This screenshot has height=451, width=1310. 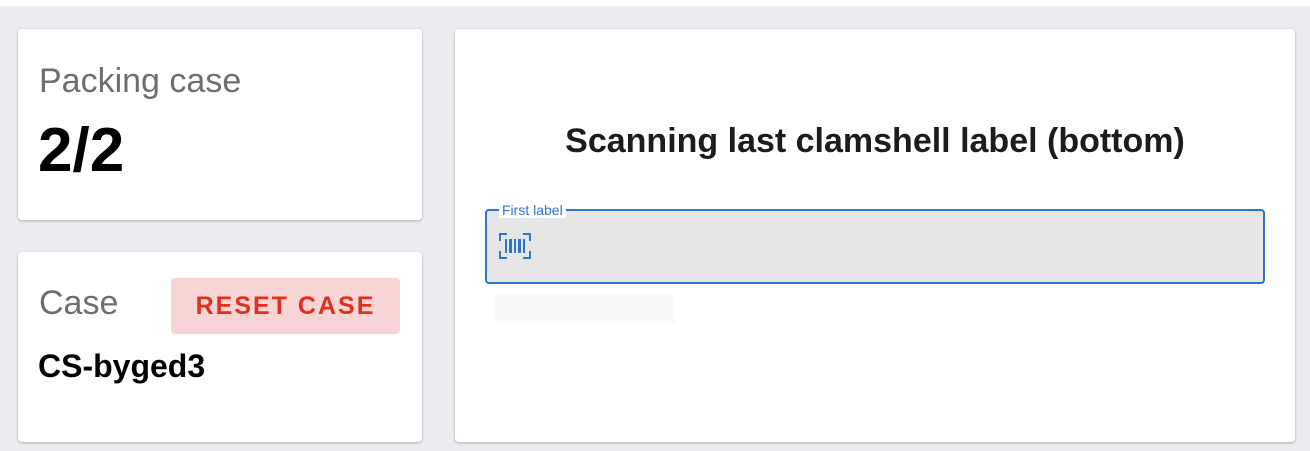 I want to click on top-strip, so click(x=655, y=3).